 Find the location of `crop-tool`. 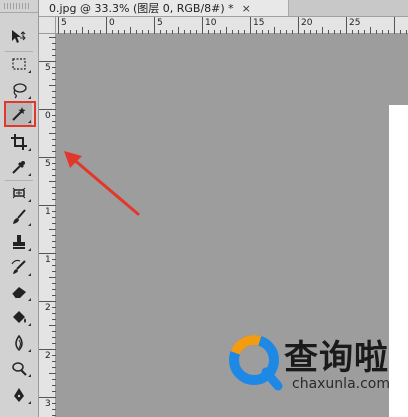

crop-tool is located at coordinates (19, 142).